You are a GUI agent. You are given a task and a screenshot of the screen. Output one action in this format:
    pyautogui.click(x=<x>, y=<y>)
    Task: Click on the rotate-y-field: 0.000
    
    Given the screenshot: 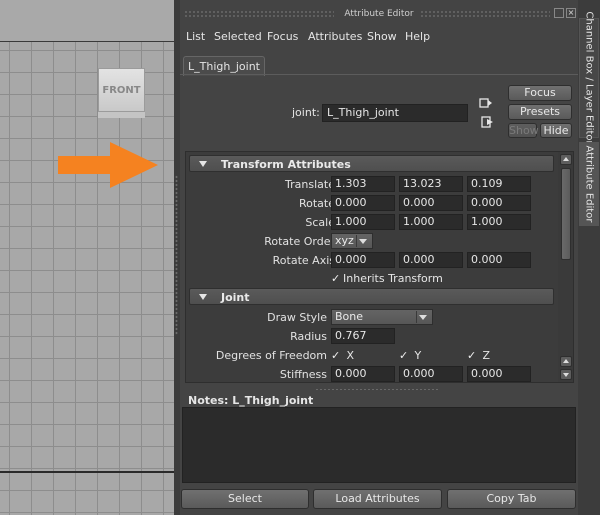 What is the action you would take?
    pyautogui.click(x=431, y=203)
    